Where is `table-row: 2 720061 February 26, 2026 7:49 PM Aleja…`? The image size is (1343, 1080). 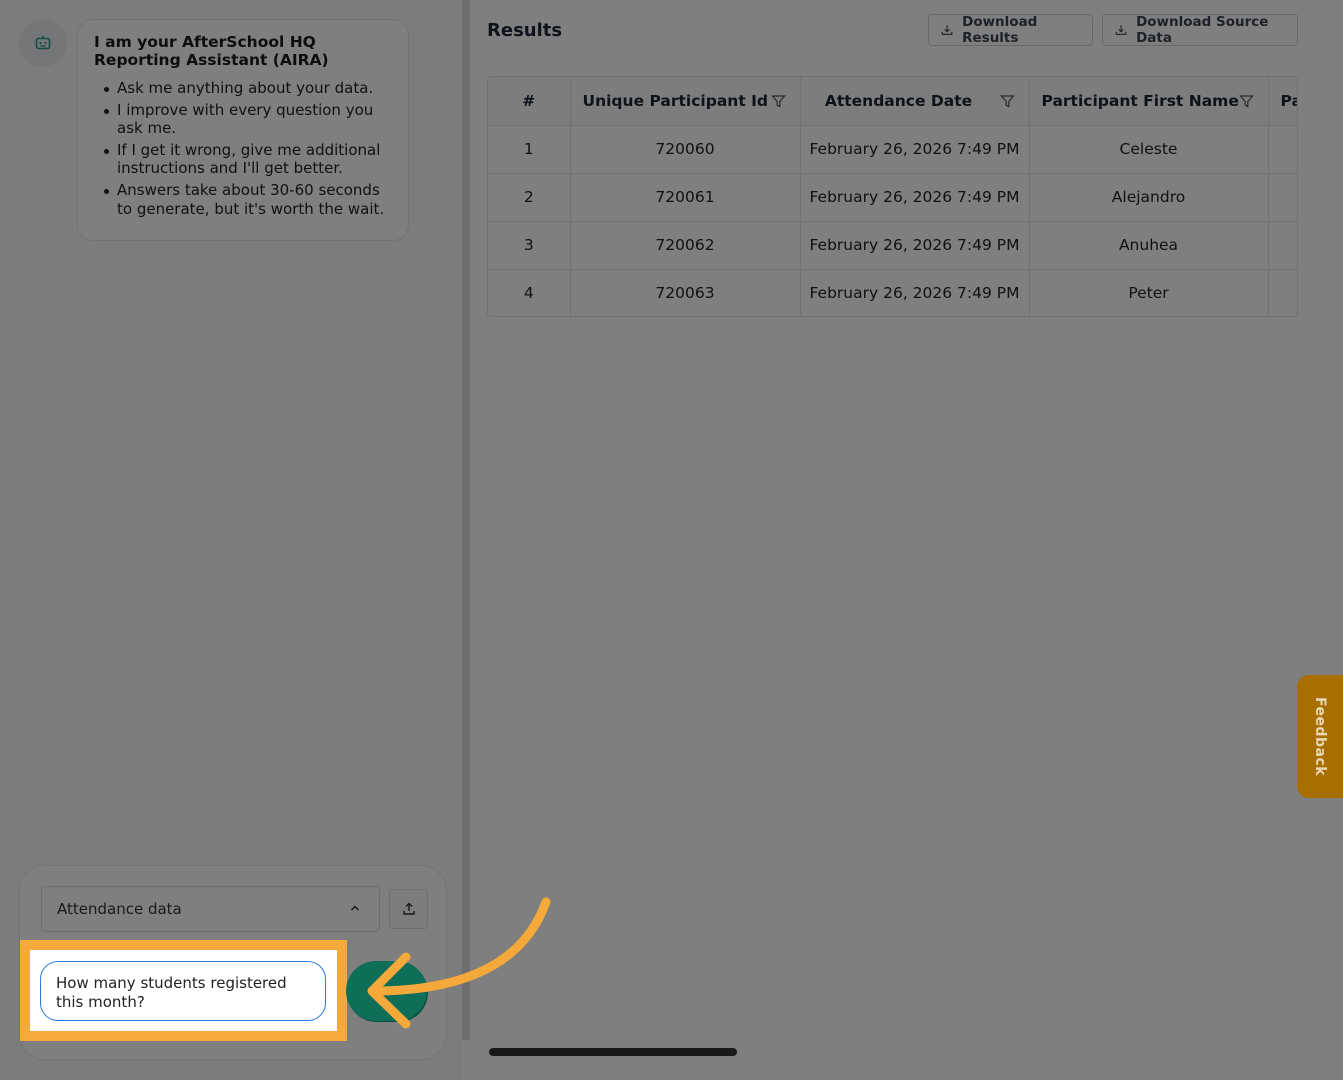
table-row: 2 720061 February 26, 2026 7:49 PM Aleja… is located at coordinates (892, 197).